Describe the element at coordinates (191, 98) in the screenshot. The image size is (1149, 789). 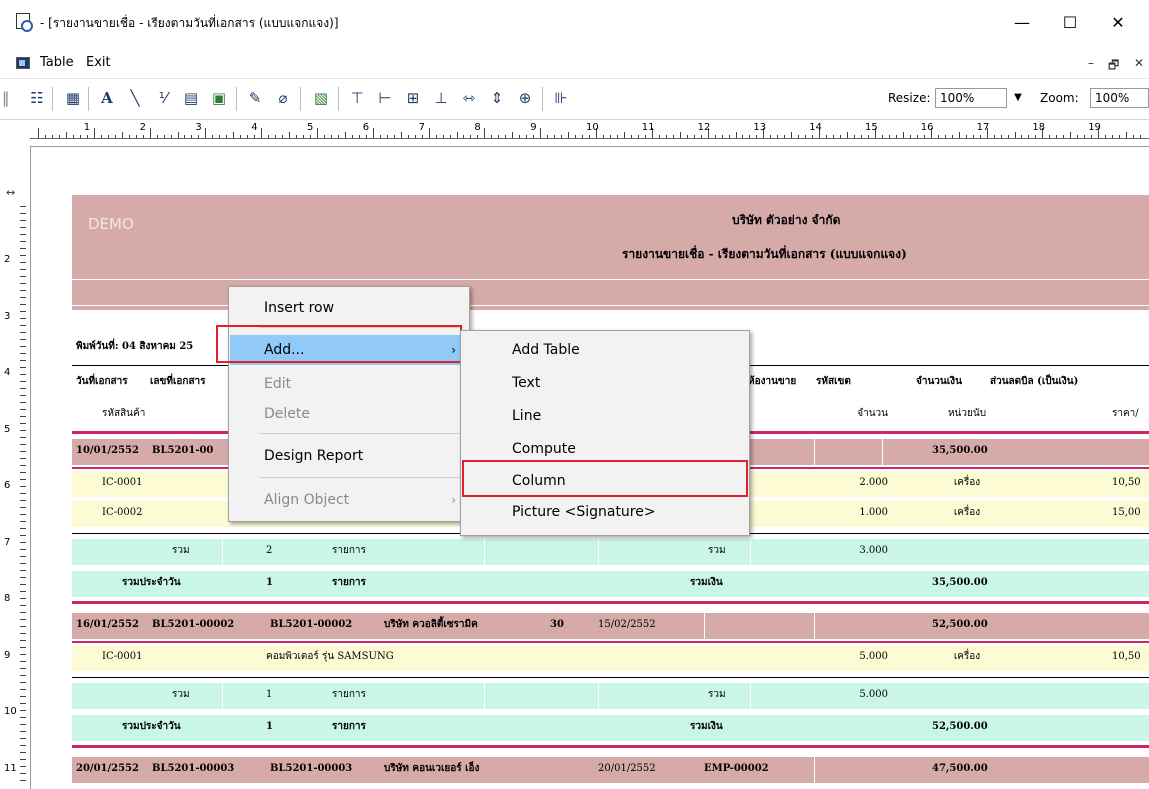
I see `stamp-icon: ▤` at that location.